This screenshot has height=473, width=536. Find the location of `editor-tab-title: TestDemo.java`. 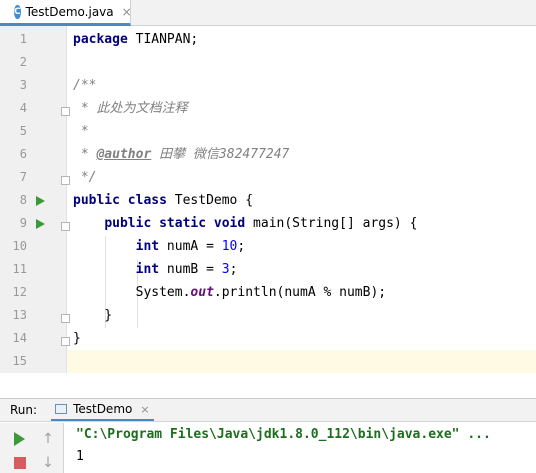

editor-tab-title: TestDemo.java is located at coordinates (69, 11).